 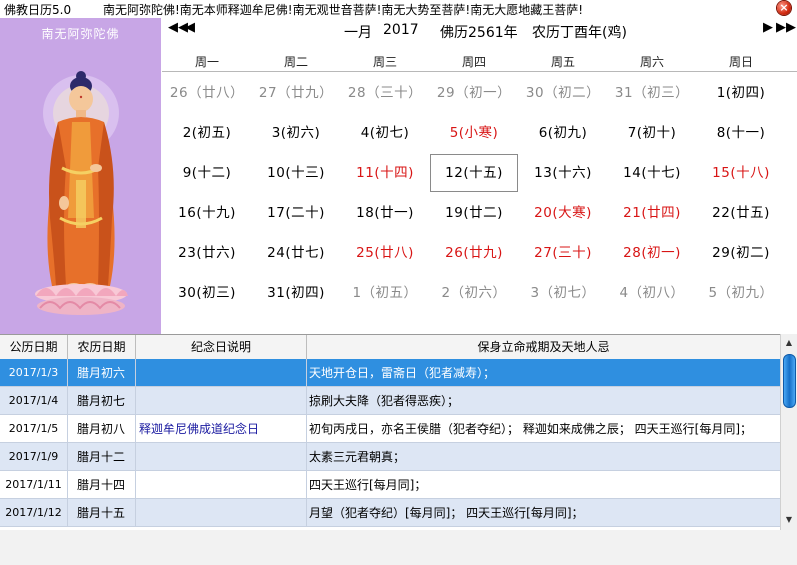 I want to click on scroll-thumb, so click(x=789, y=381).